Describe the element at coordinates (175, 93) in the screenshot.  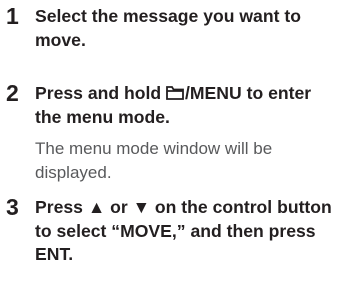
I see `folder-icon` at that location.